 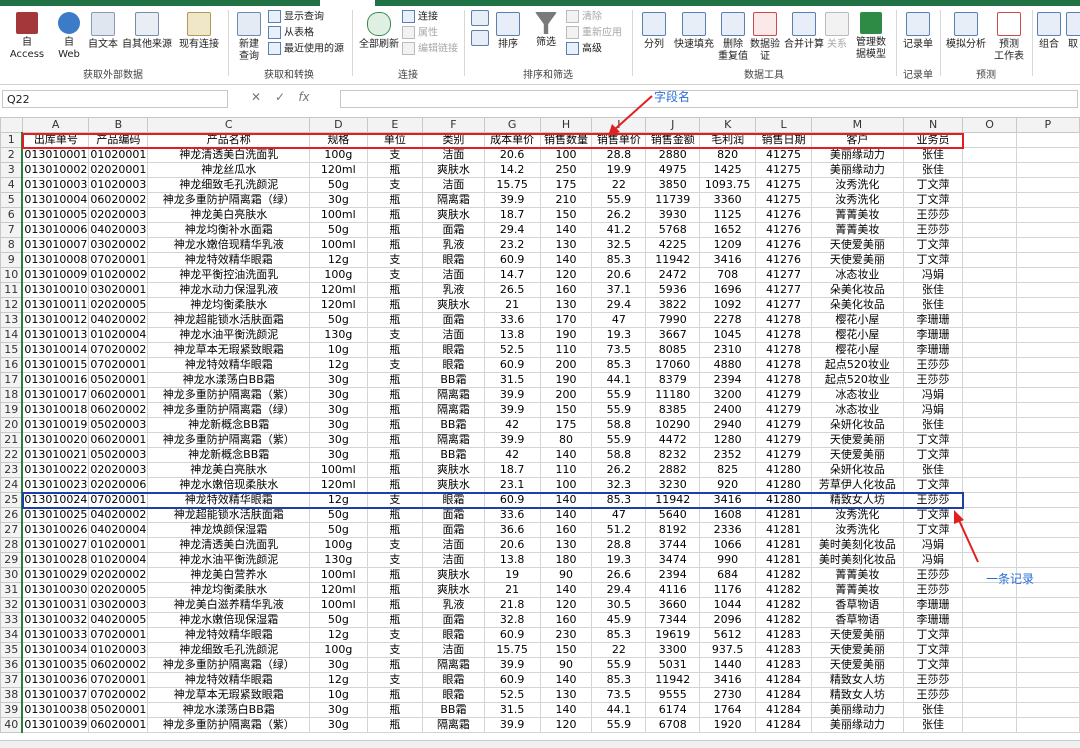 What do you see at coordinates (728, 365) in the screenshot?
I see `data-cell: 4880` at bounding box center [728, 365].